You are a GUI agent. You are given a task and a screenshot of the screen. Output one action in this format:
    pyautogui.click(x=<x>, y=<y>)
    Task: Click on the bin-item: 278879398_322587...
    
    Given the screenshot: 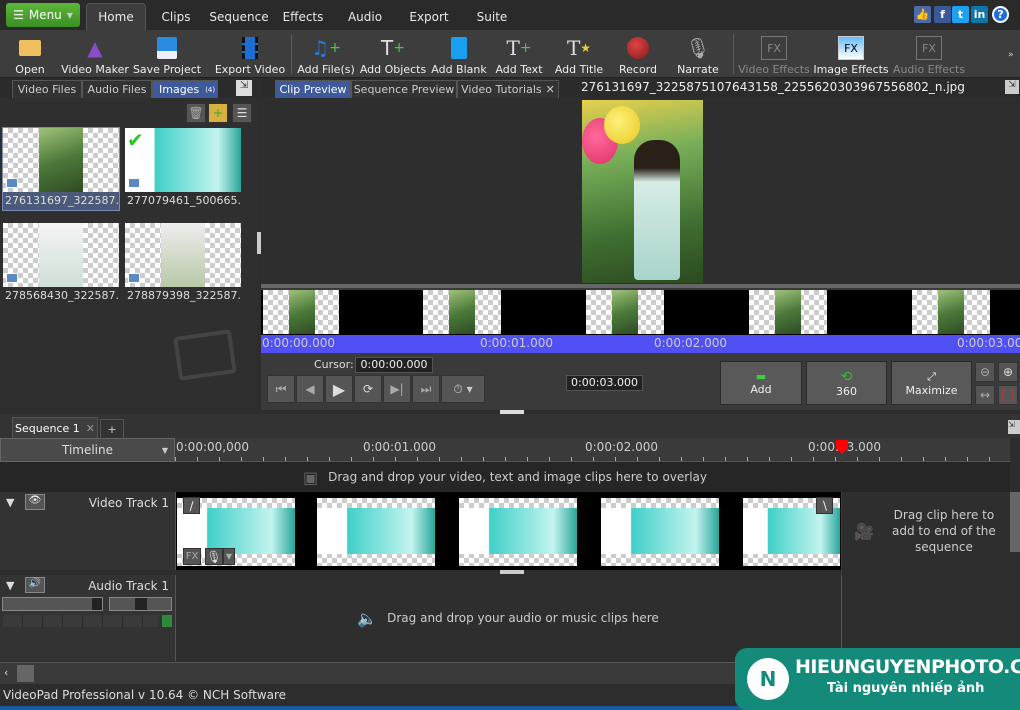 What is the action you would take?
    pyautogui.click(x=183, y=264)
    